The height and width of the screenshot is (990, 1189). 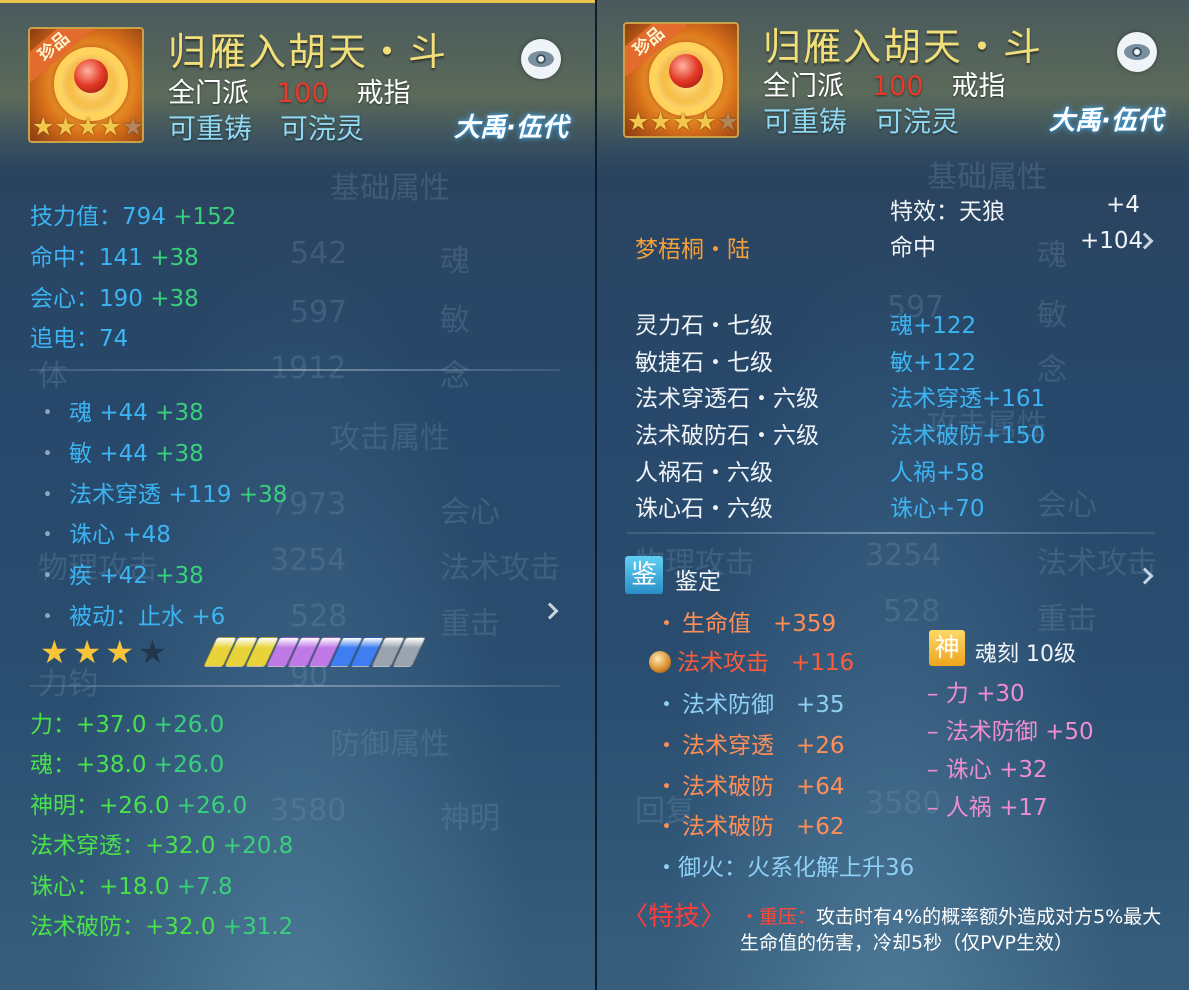 What do you see at coordinates (550, 611) in the screenshot?
I see `chevron-right-icon` at bounding box center [550, 611].